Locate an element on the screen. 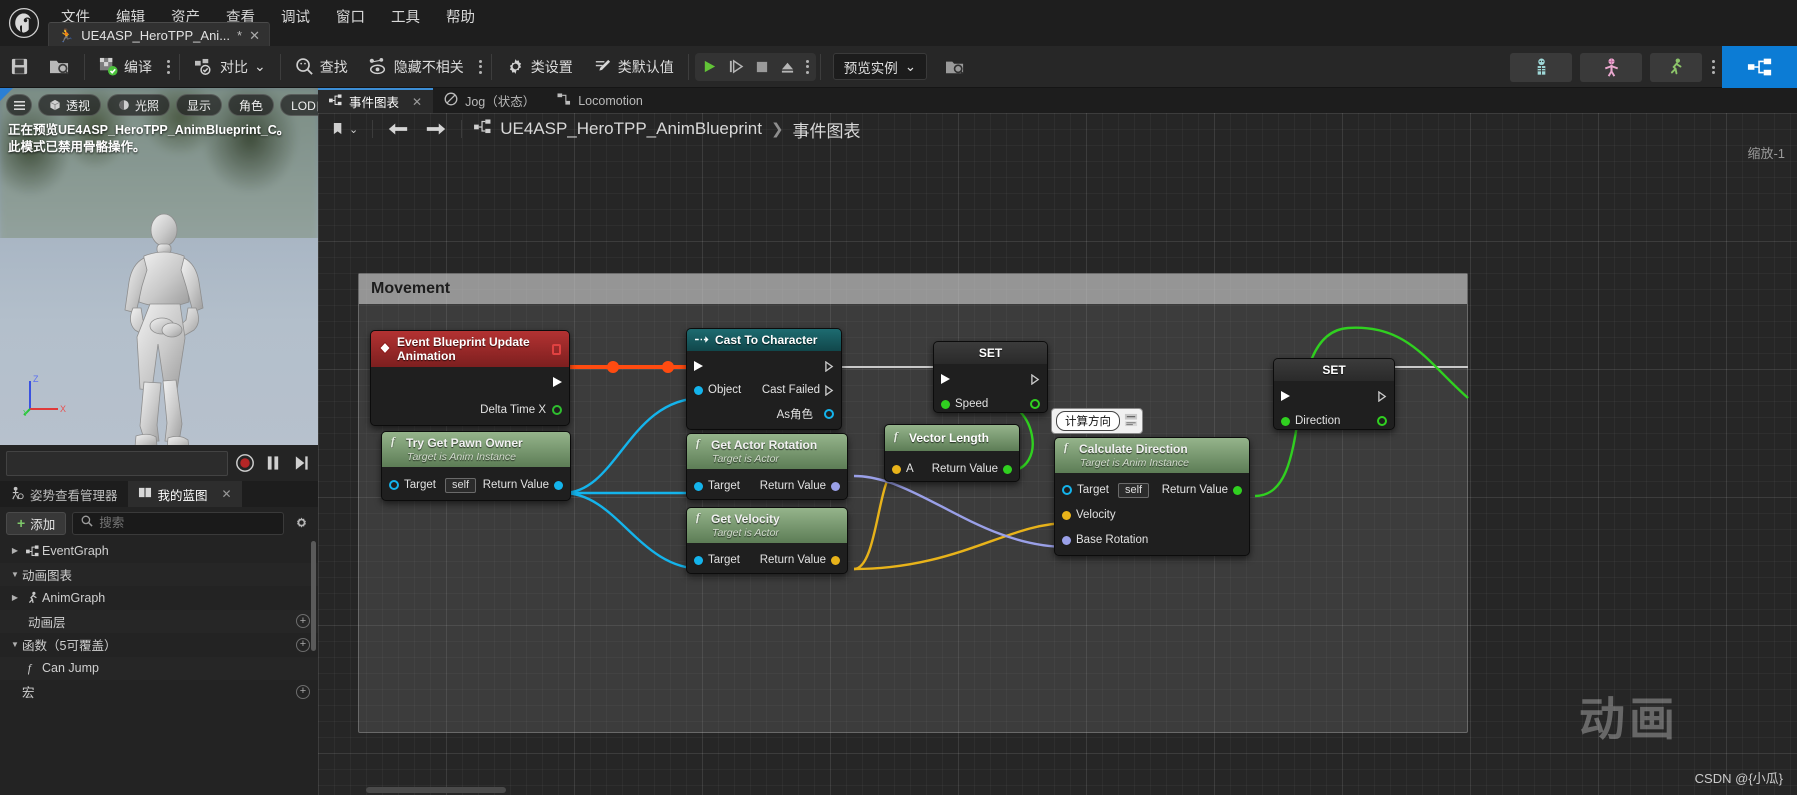 The width and height of the screenshot is (1797, 795). skeleton-button is located at coordinates (1541, 67).